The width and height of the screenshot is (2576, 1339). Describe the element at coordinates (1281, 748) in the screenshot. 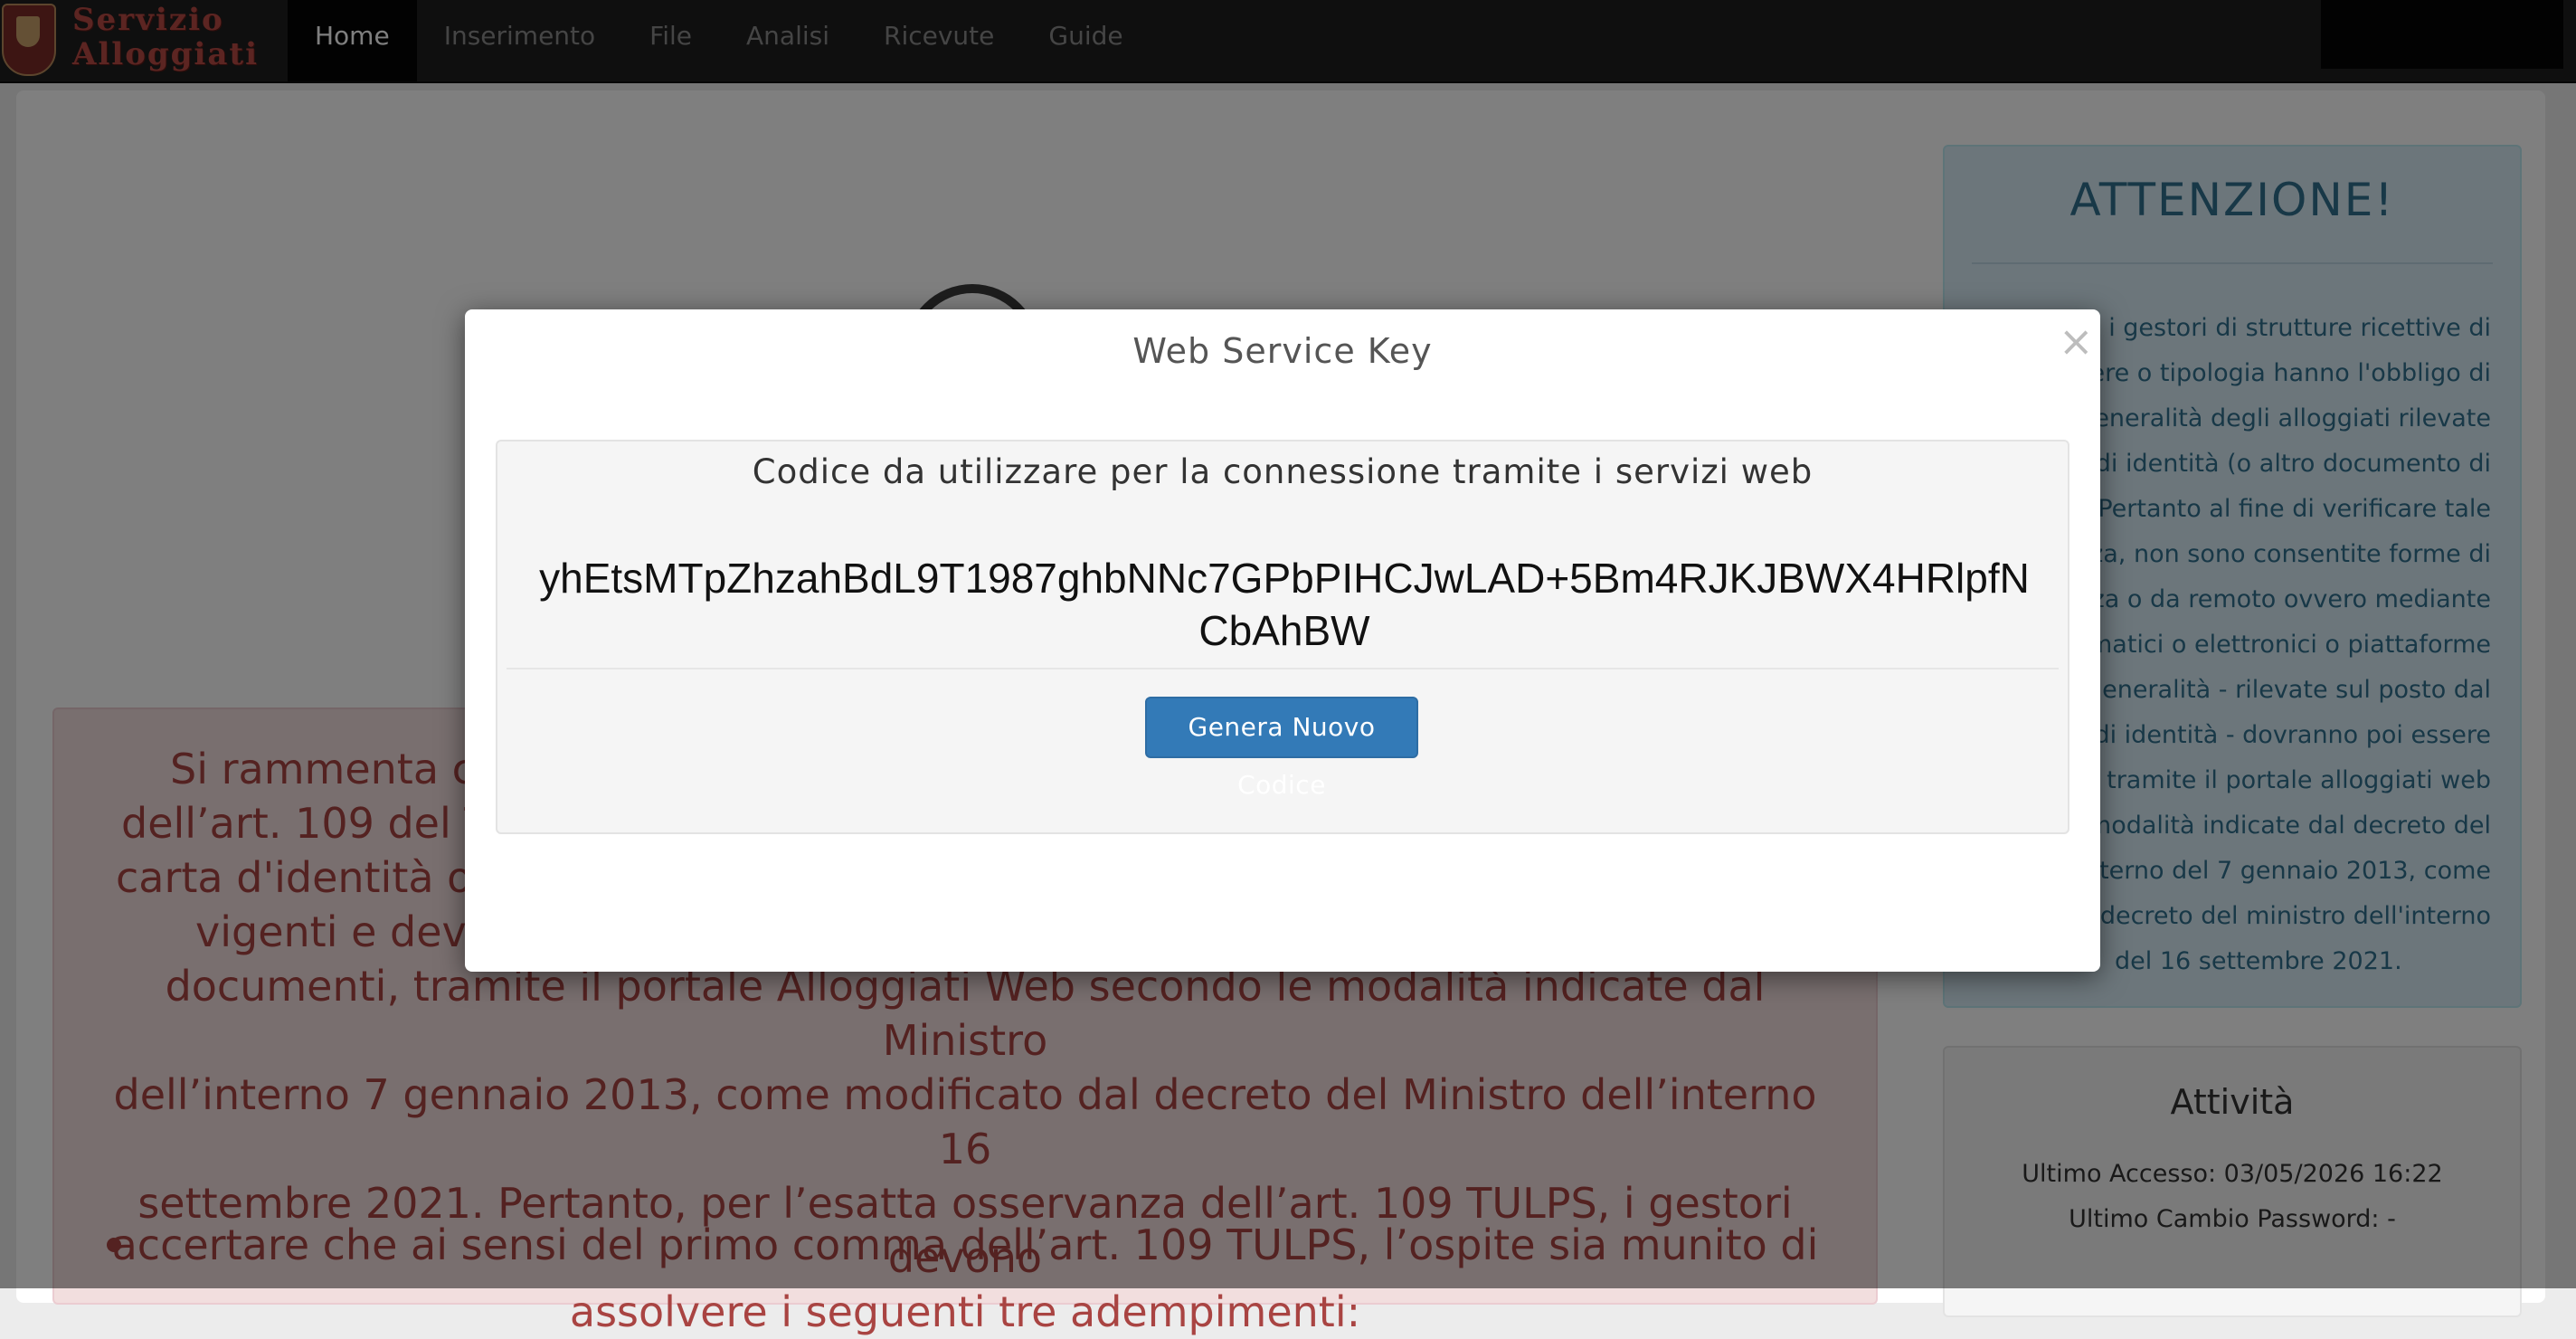

I see `generate-new-code-button: Genera Nuovo Codice` at that location.